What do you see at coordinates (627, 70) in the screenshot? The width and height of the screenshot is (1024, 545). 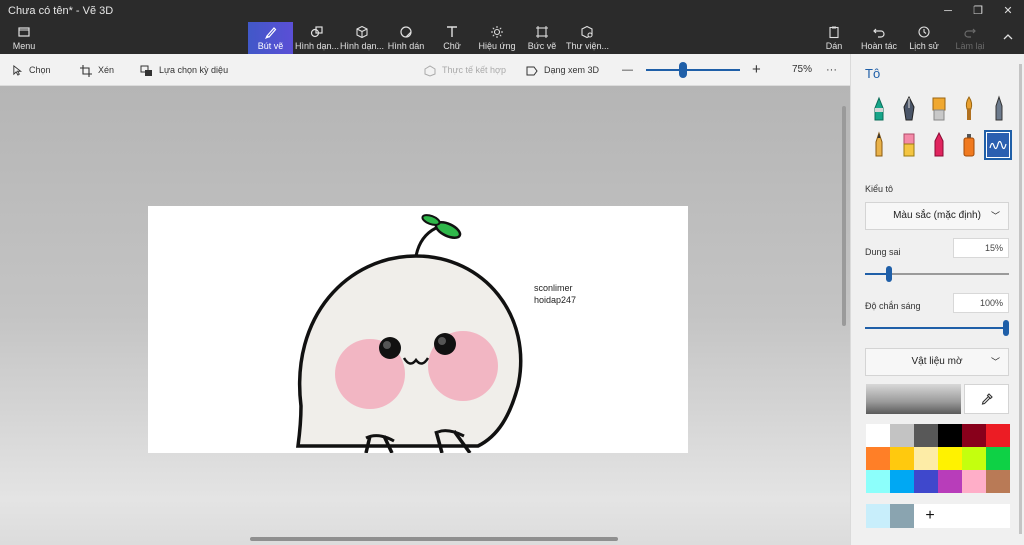 I see `zoom-out-button: —` at bounding box center [627, 70].